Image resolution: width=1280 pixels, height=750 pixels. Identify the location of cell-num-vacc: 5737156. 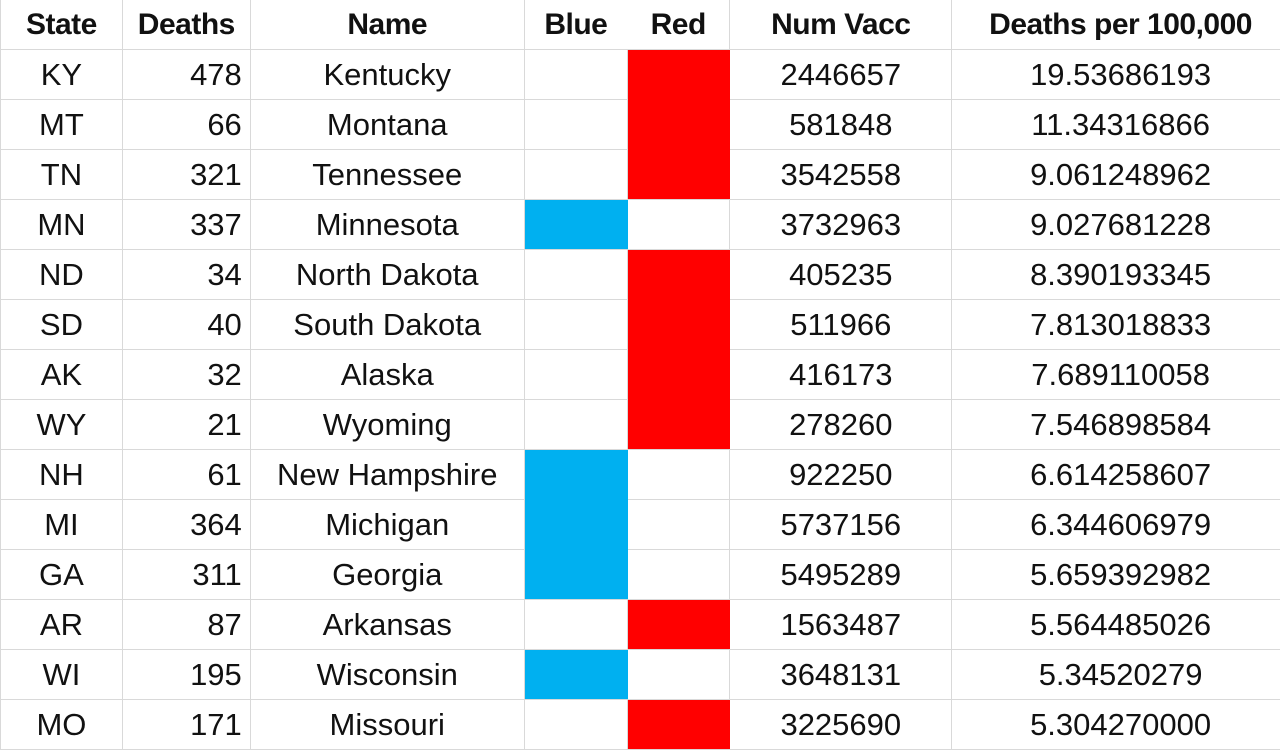
(841, 525).